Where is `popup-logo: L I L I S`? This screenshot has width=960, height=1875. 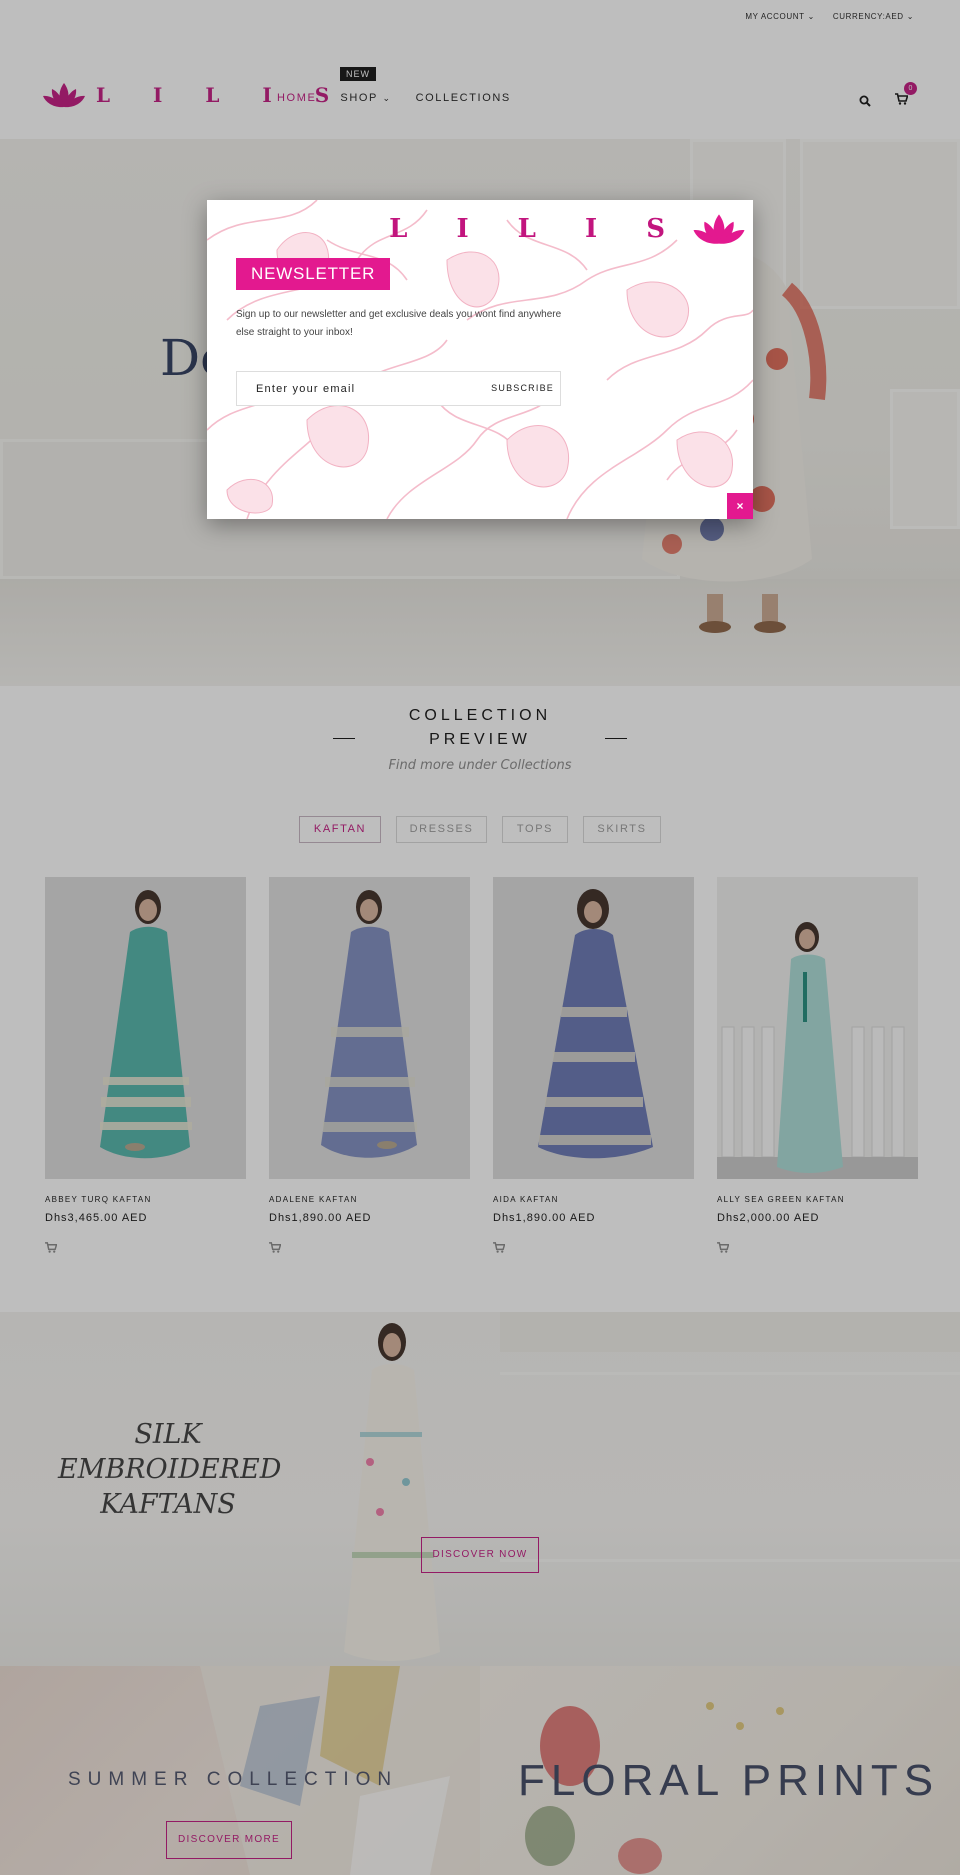
popup-logo: L I L I S is located at coordinates (568, 229).